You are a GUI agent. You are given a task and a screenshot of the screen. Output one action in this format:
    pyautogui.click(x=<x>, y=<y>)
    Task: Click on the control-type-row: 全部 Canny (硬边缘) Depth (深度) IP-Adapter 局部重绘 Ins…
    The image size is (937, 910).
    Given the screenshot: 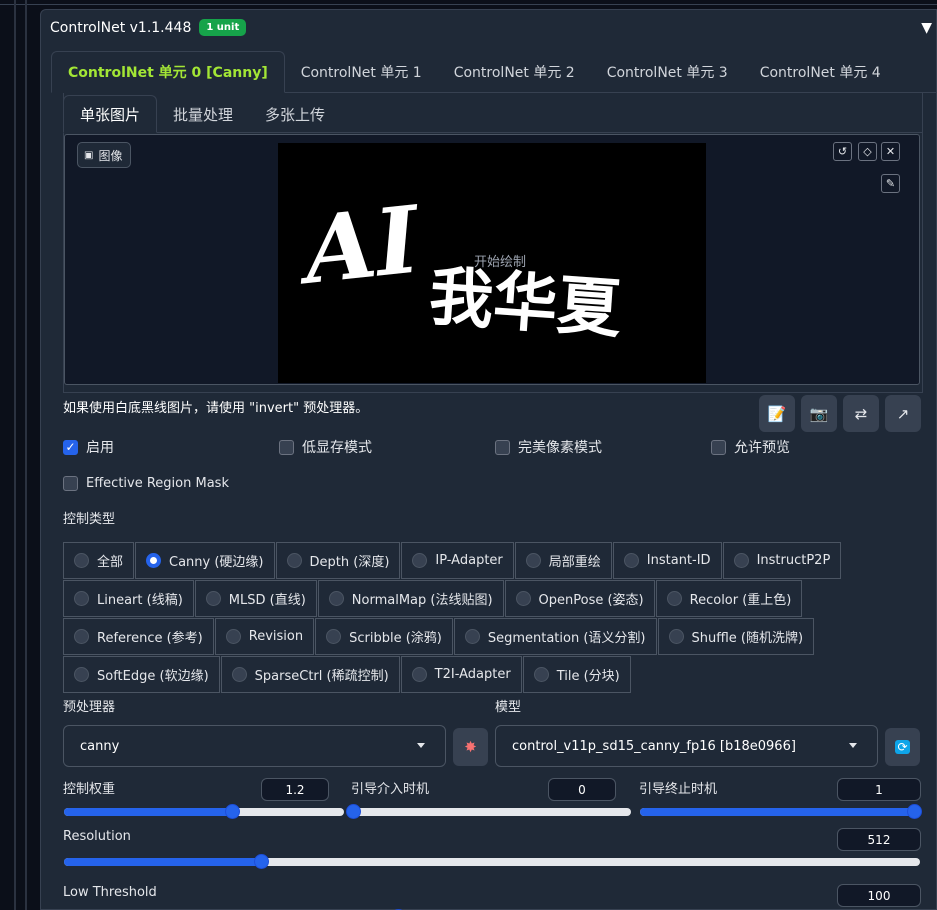 What is the action you would take?
    pyautogui.click(x=493, y=560)
    